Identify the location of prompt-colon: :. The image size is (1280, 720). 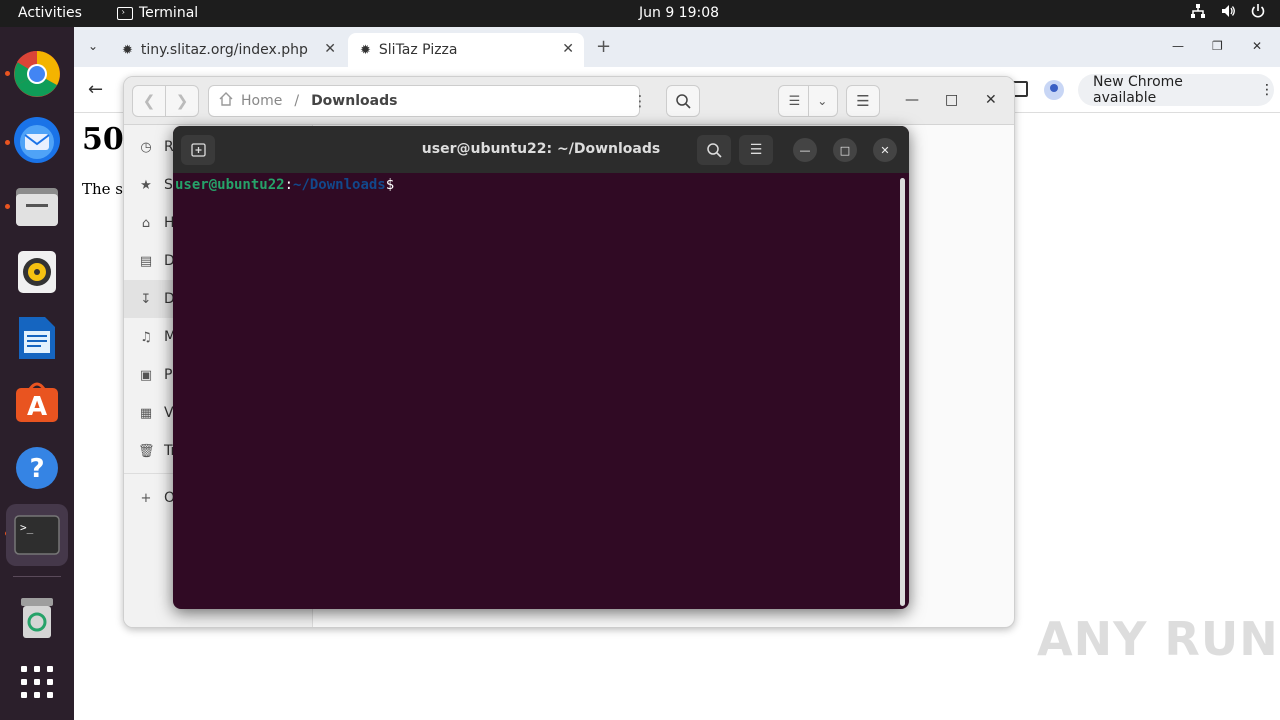
(289, 185).